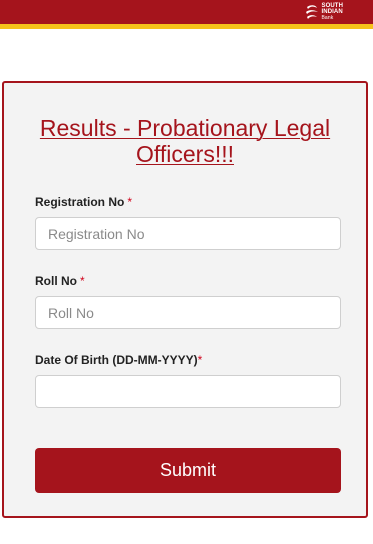 The width and height of the screenshot is (373, 544). Describe the element at coordinates (185, 141) in the screenshot. I see `form-title: Results - Probationary Legal Officers!!!` at that location.